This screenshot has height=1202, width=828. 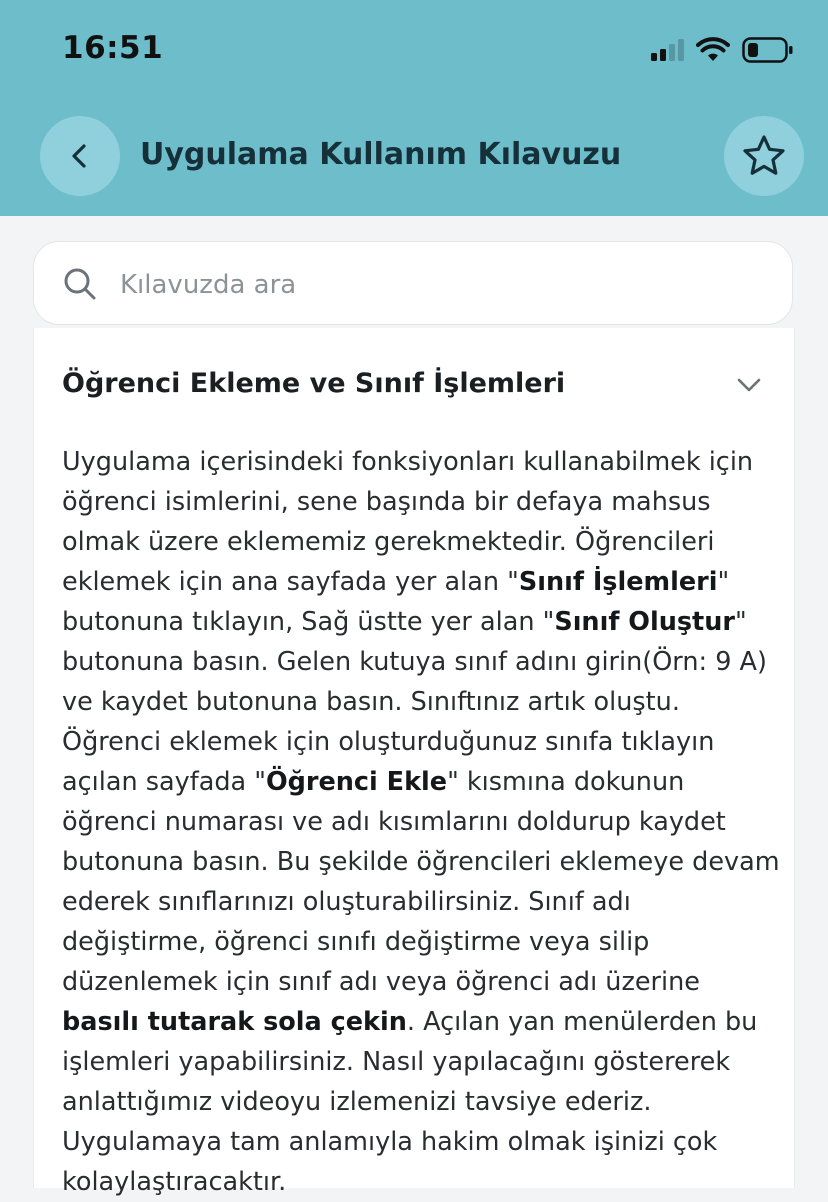 I want to click on back-button, so click(x=80, y=156).